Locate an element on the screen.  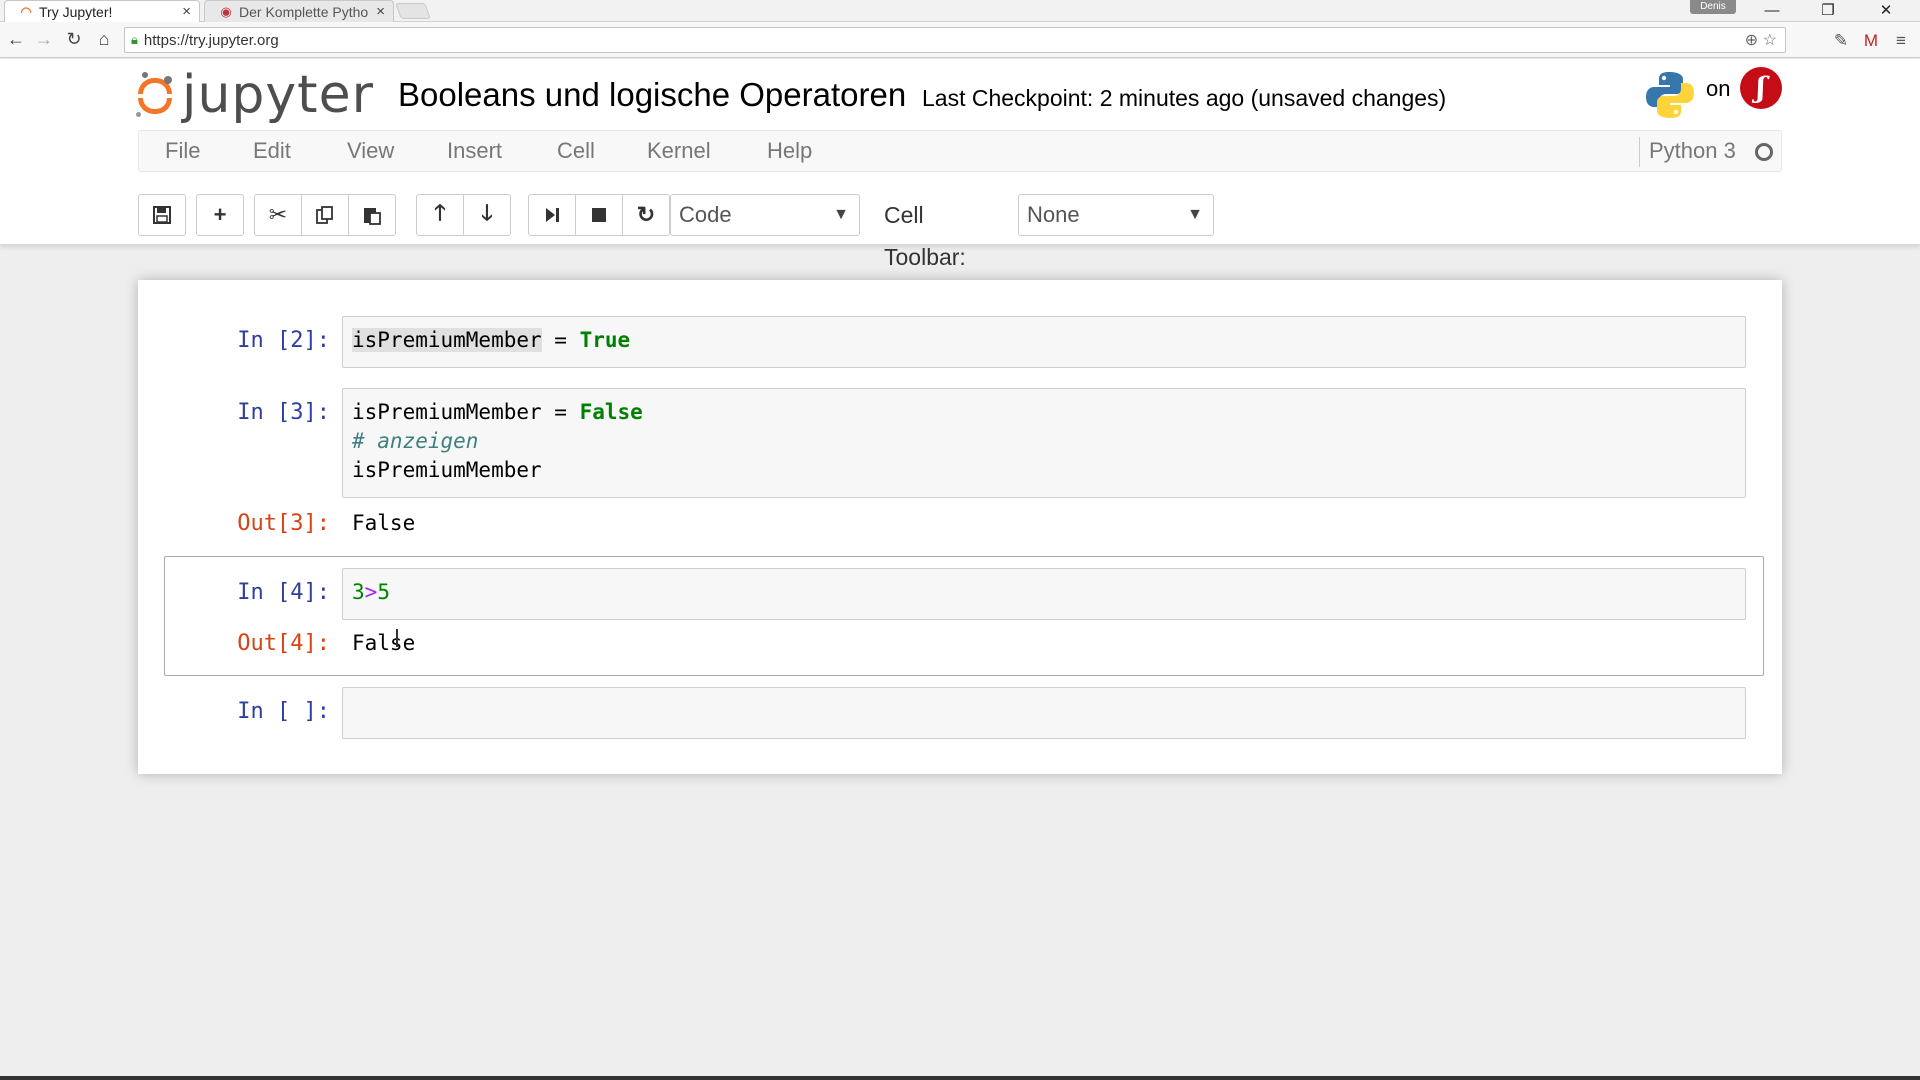
jupyter-logo: jupyter is located at coordinates (255, 95).